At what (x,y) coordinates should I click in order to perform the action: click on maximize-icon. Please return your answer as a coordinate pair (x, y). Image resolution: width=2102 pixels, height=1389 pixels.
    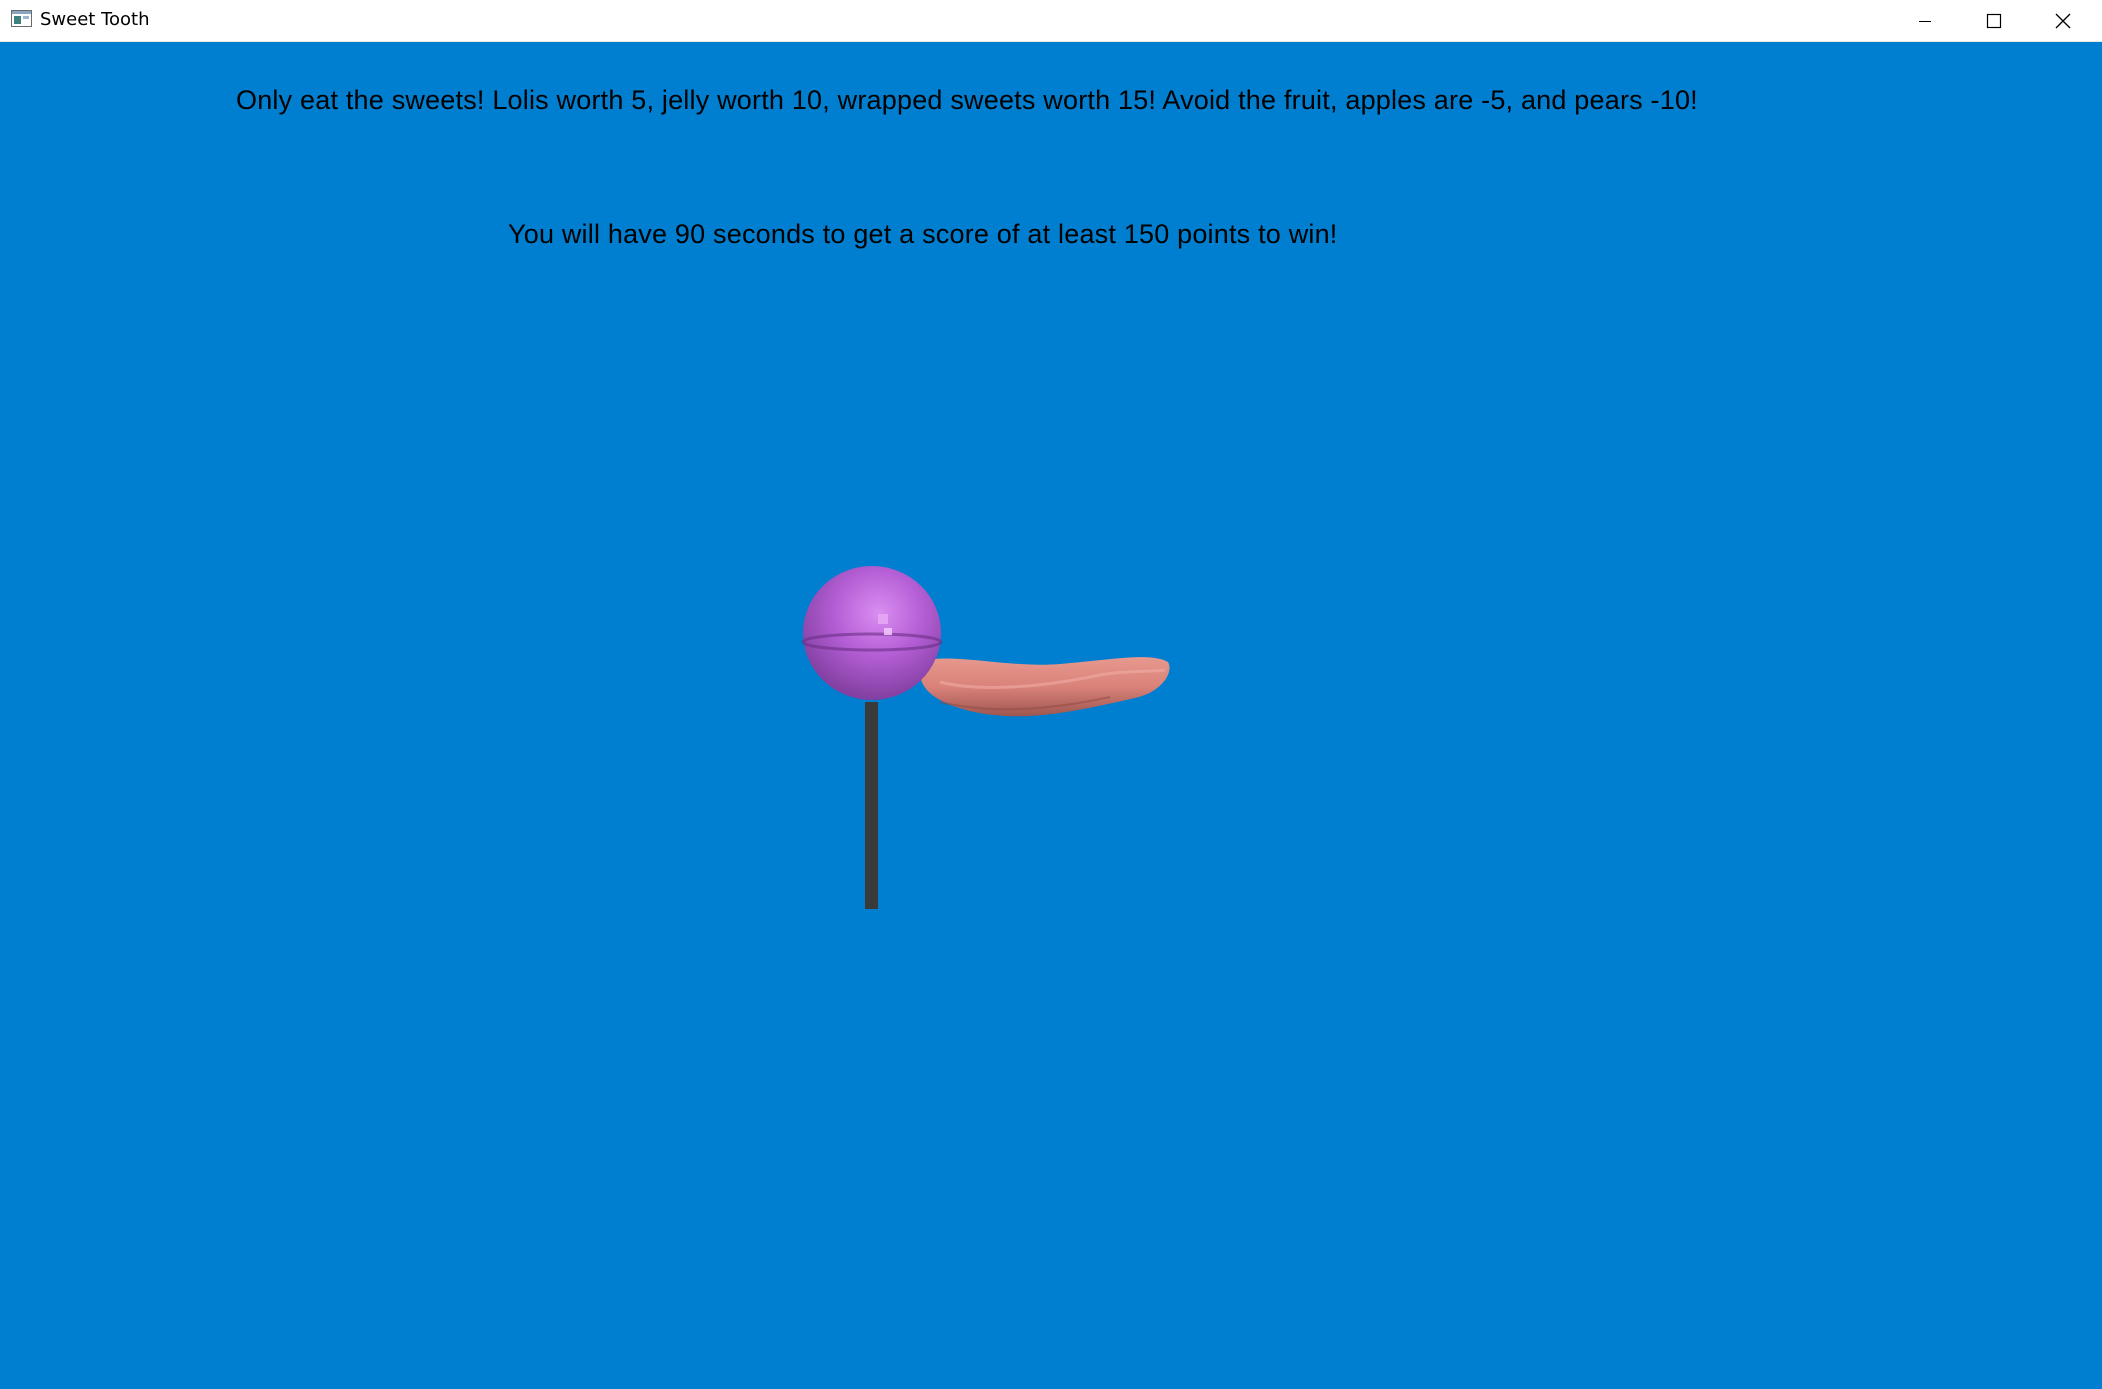
    Looking at the image, I should click on (1994, 21).